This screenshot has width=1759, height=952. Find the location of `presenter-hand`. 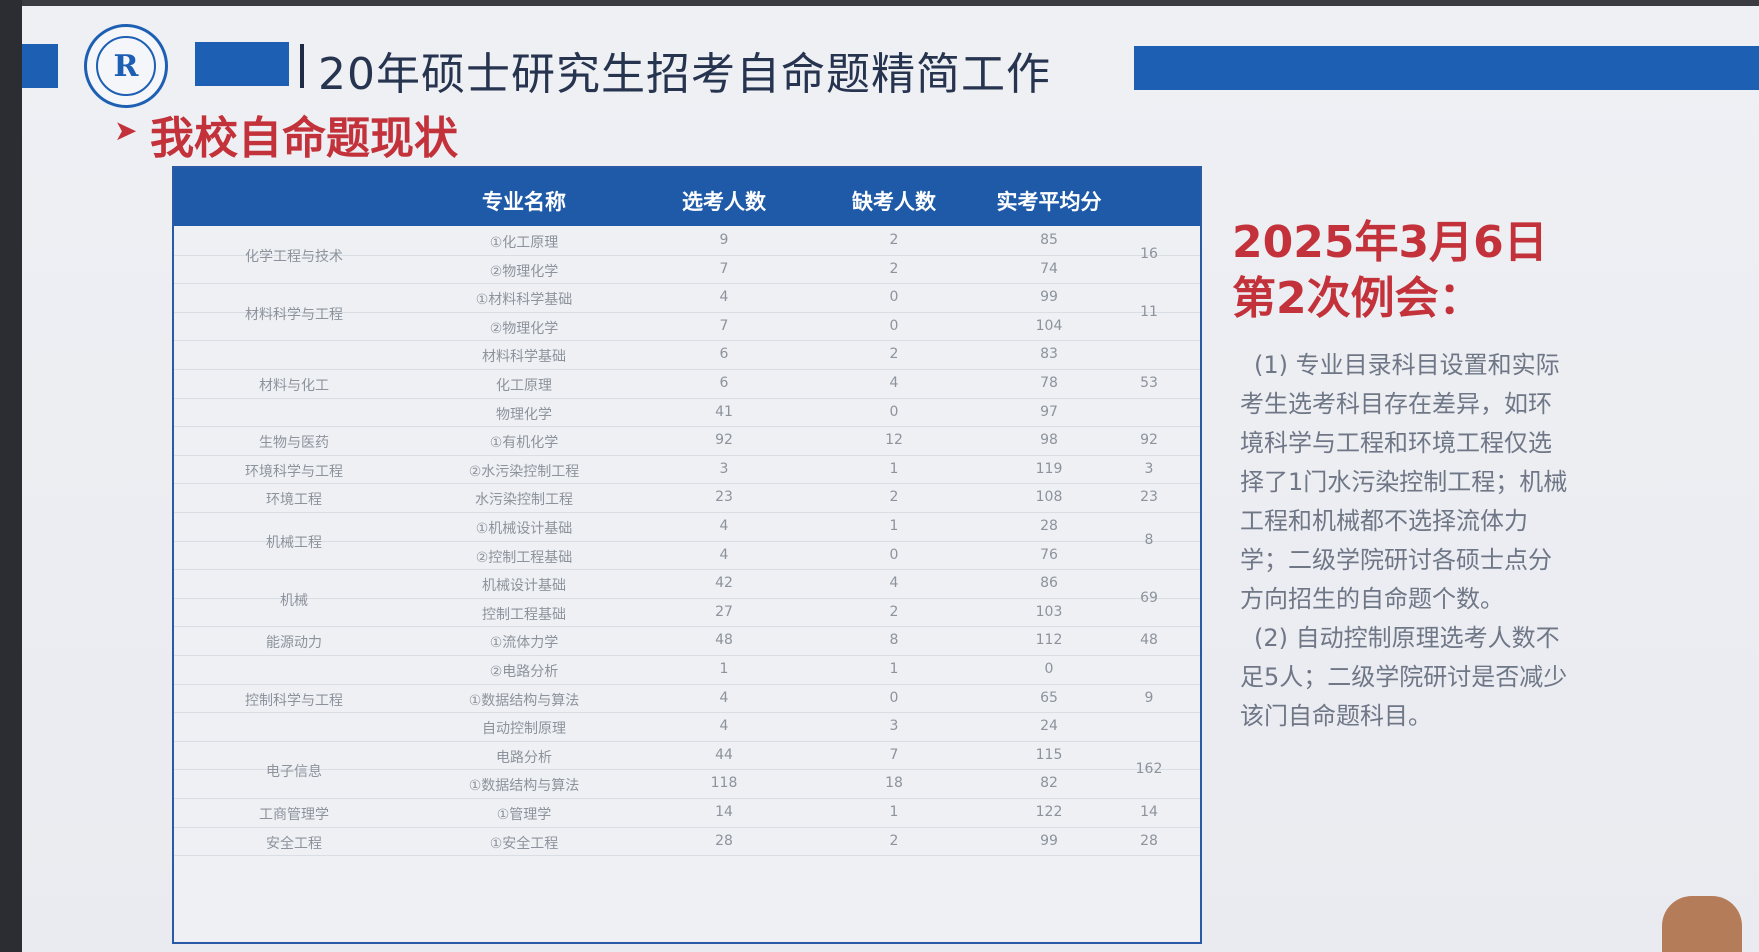

presenter-hand is located at coordinates (1702, 924).